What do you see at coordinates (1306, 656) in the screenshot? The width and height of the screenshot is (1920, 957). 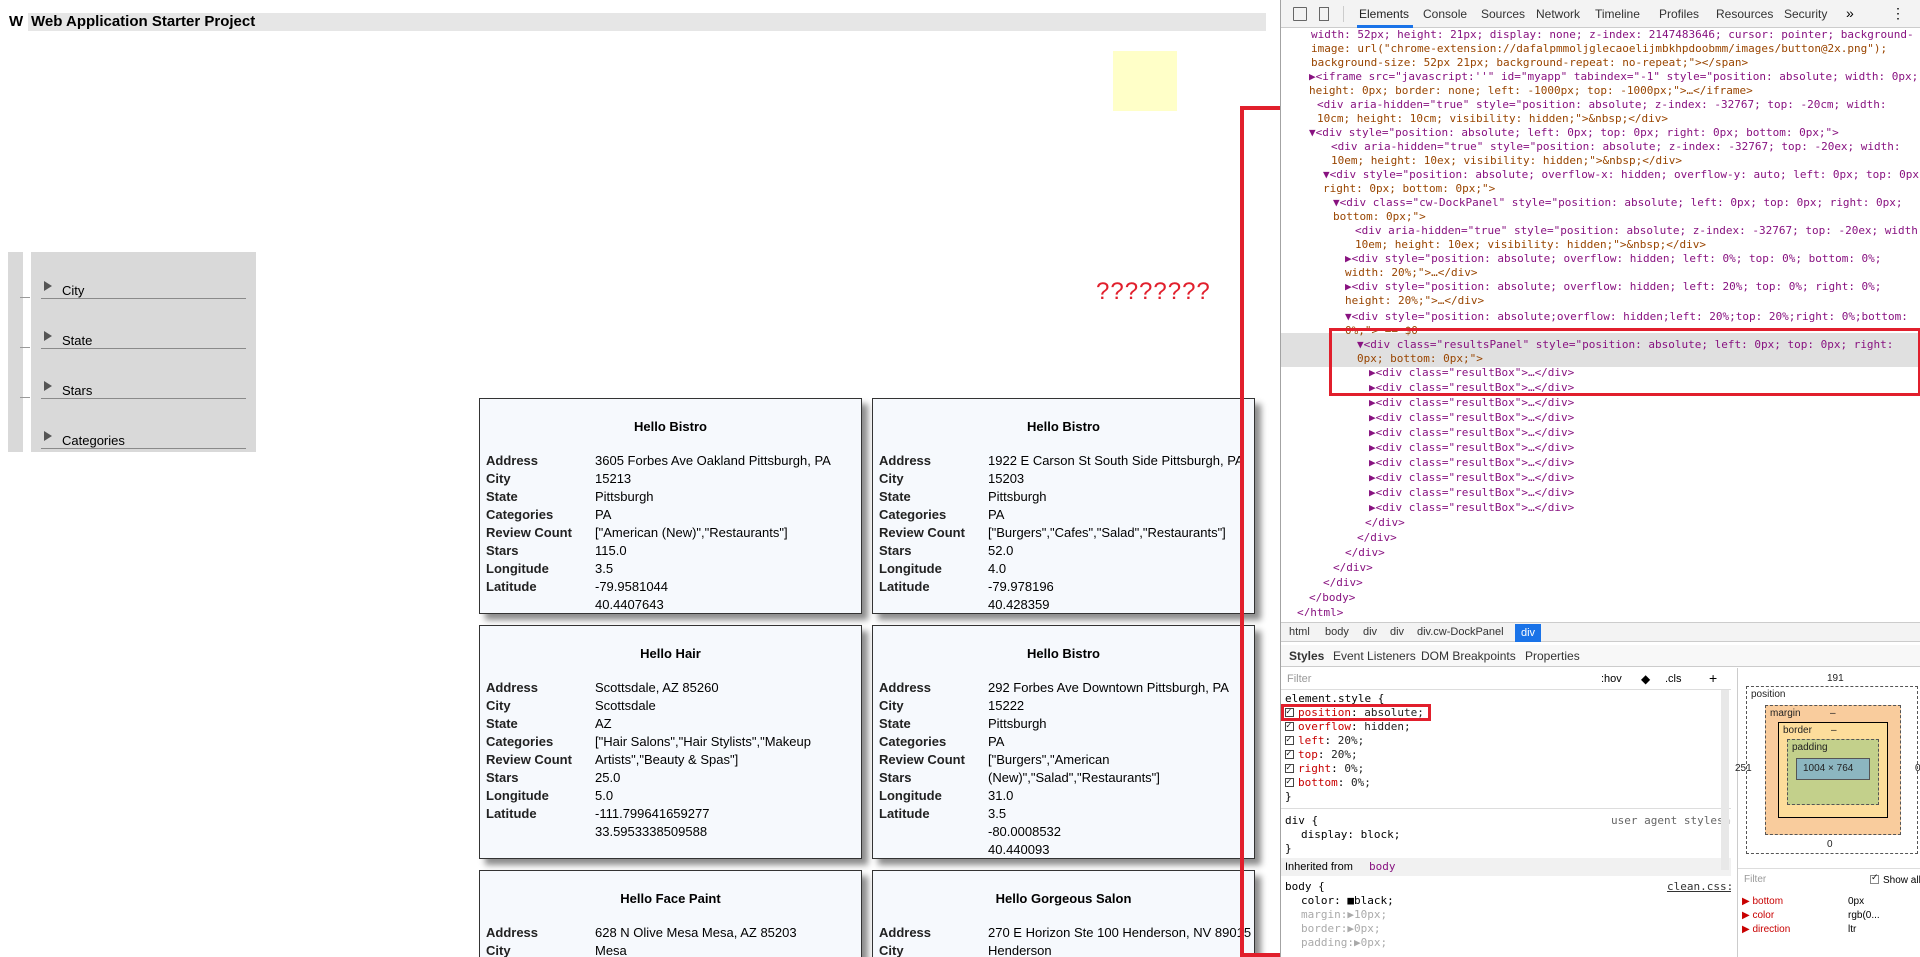 I see `tab-styles: Styles` at bounding box center [1306, 656].